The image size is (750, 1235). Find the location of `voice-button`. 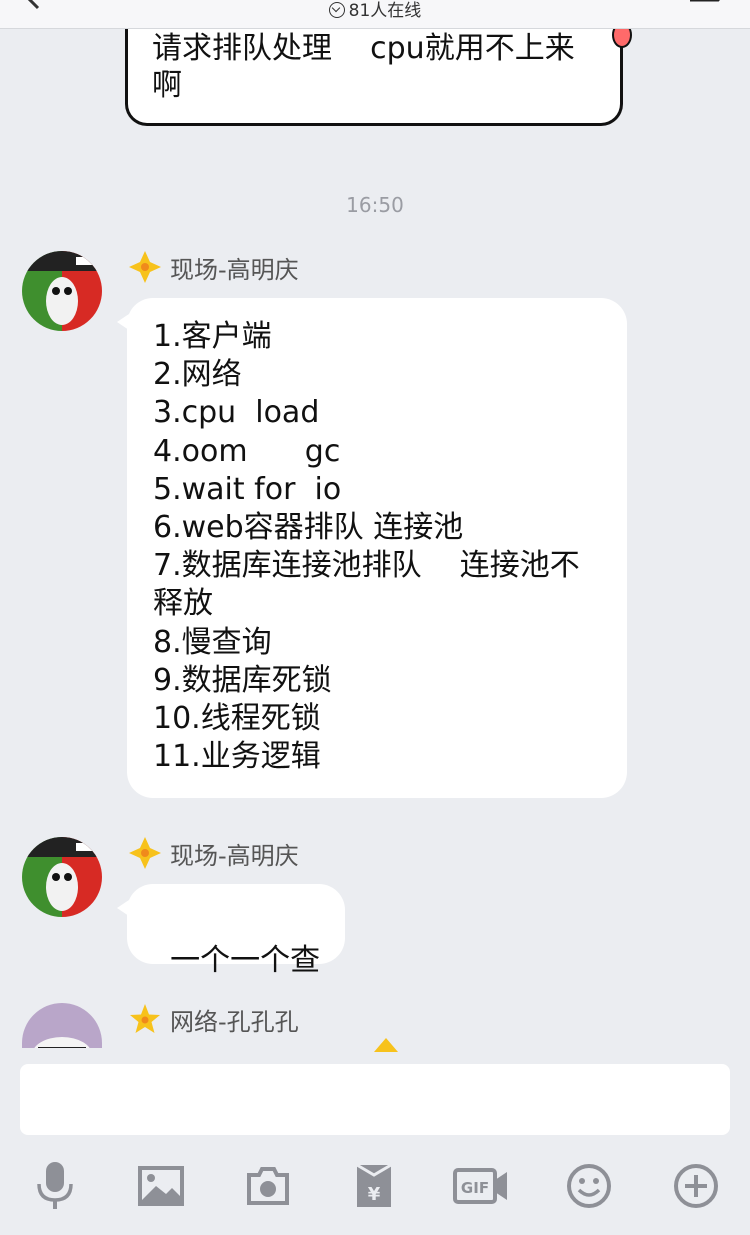

voice-button is located at coordinates (55, 1186).